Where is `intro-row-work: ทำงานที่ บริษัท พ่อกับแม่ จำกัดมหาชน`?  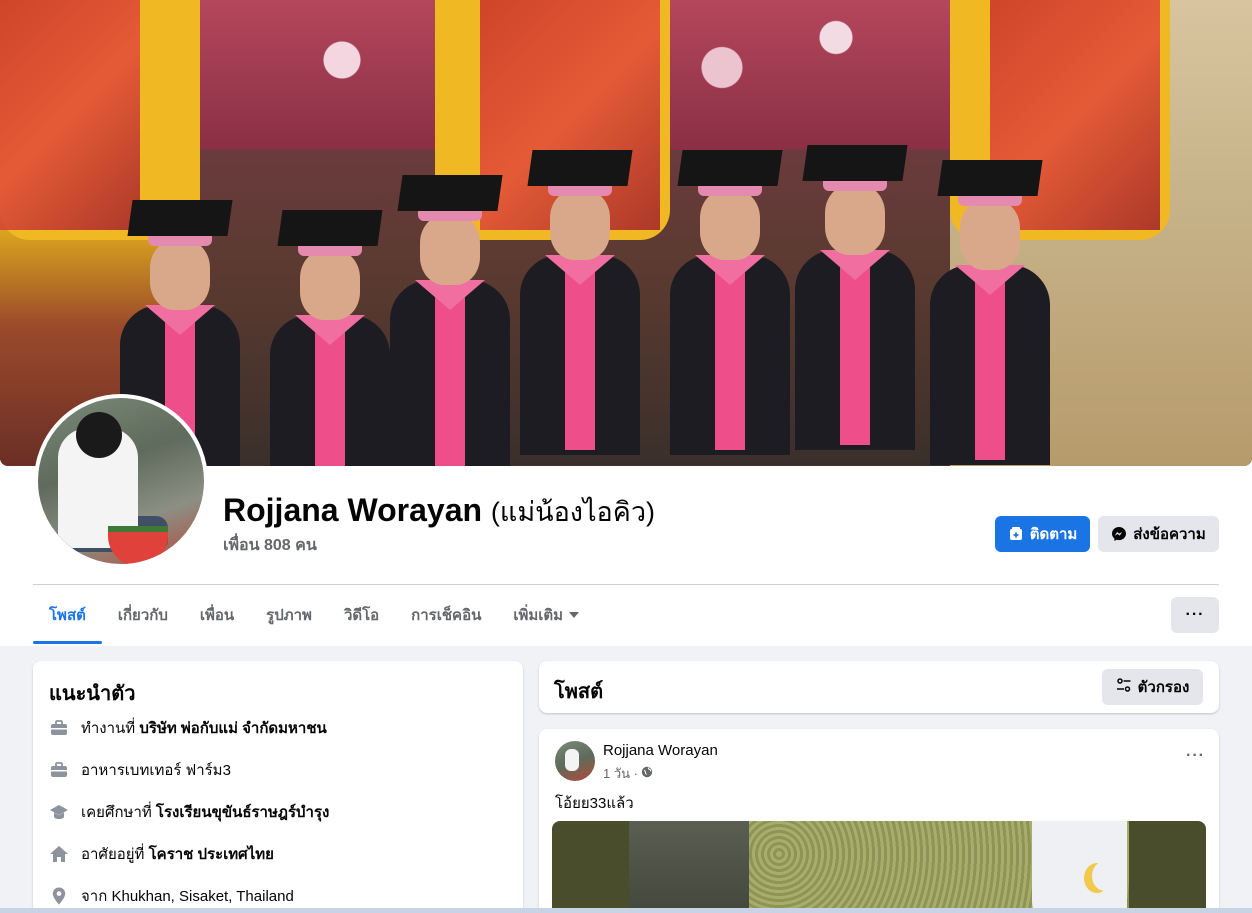 intro-row-work: ทำงานที่ บริษัท พ่อกับแม่ จำกัดมหาชน is located at coordinates (188, 728).